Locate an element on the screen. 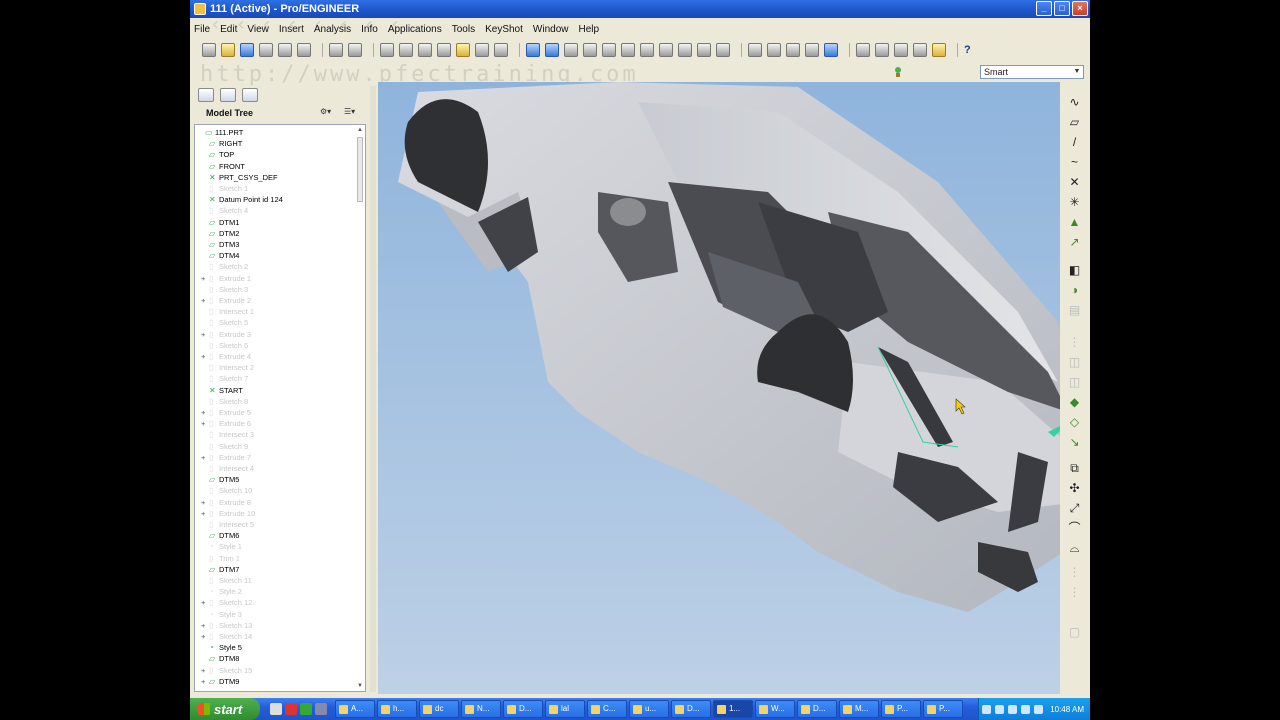 The image size is (1280, 720). round-tool-icon: ↘ is located at coordinates (1074, 442).